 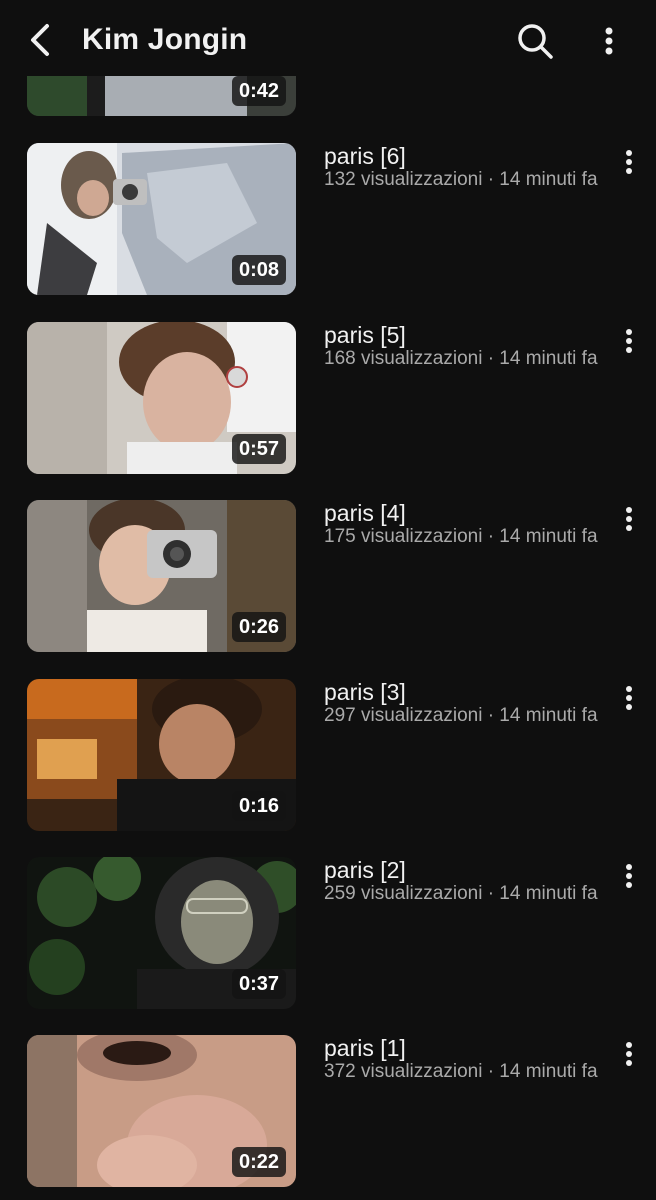 I want to click on video-duration: 0:22, so click(x=258, y=1162).